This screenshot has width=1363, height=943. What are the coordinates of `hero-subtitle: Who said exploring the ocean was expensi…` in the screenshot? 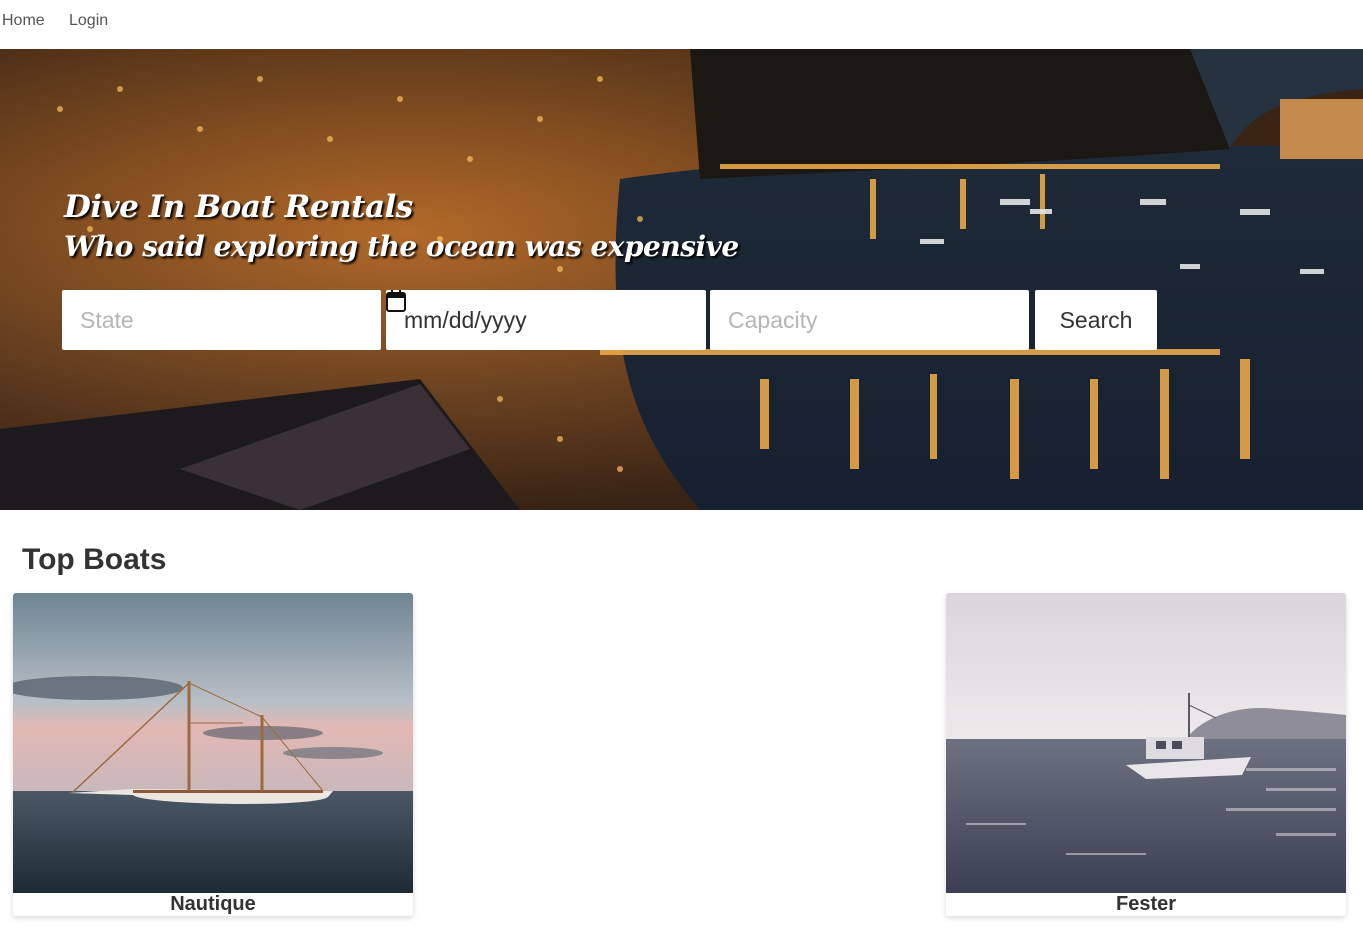 It's located at (401, 246).